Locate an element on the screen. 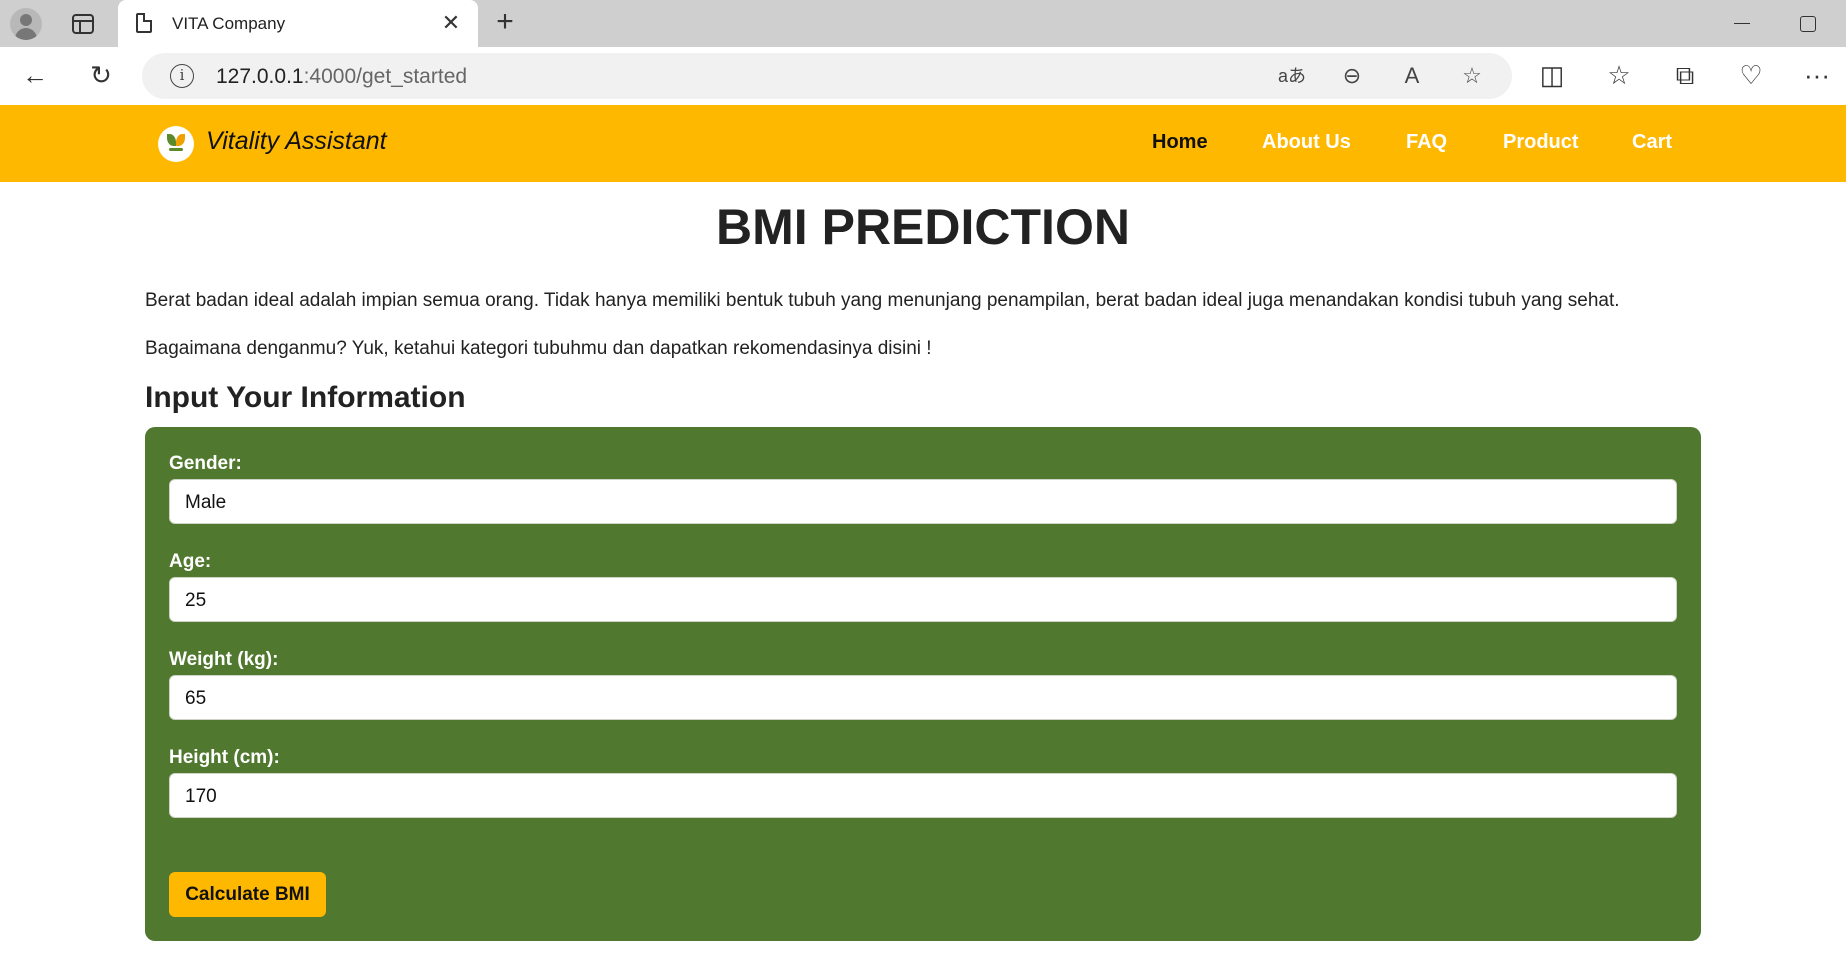  page-title: BMI PREDICTION is located at coordinates (923, 227).